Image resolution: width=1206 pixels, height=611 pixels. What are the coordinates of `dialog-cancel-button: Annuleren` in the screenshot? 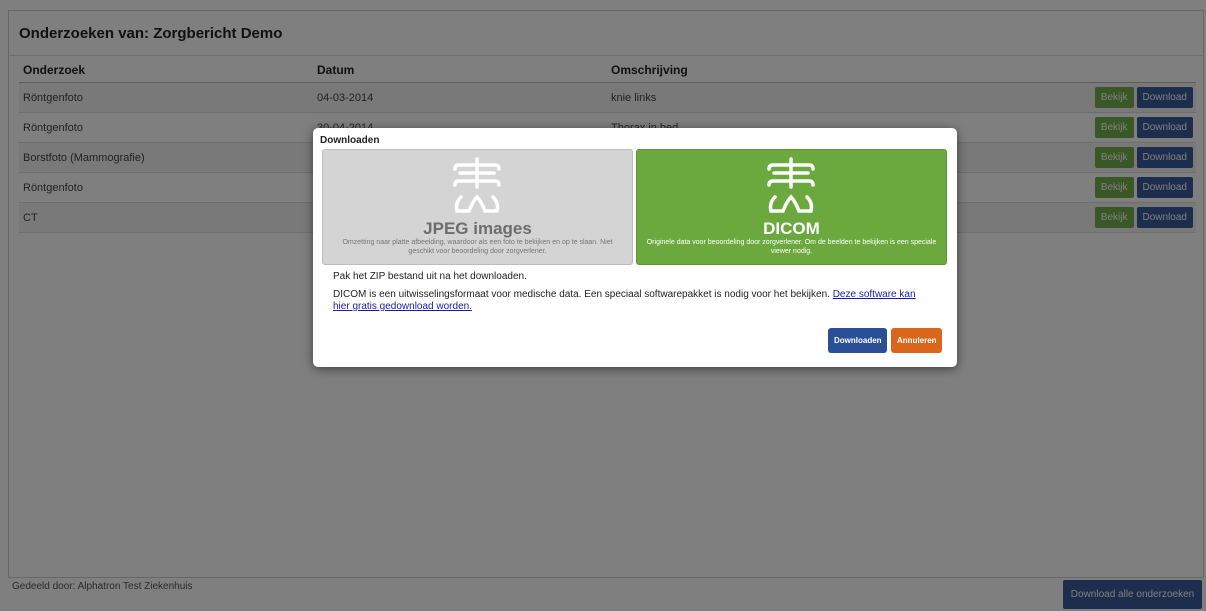 It's located at (916, 340).